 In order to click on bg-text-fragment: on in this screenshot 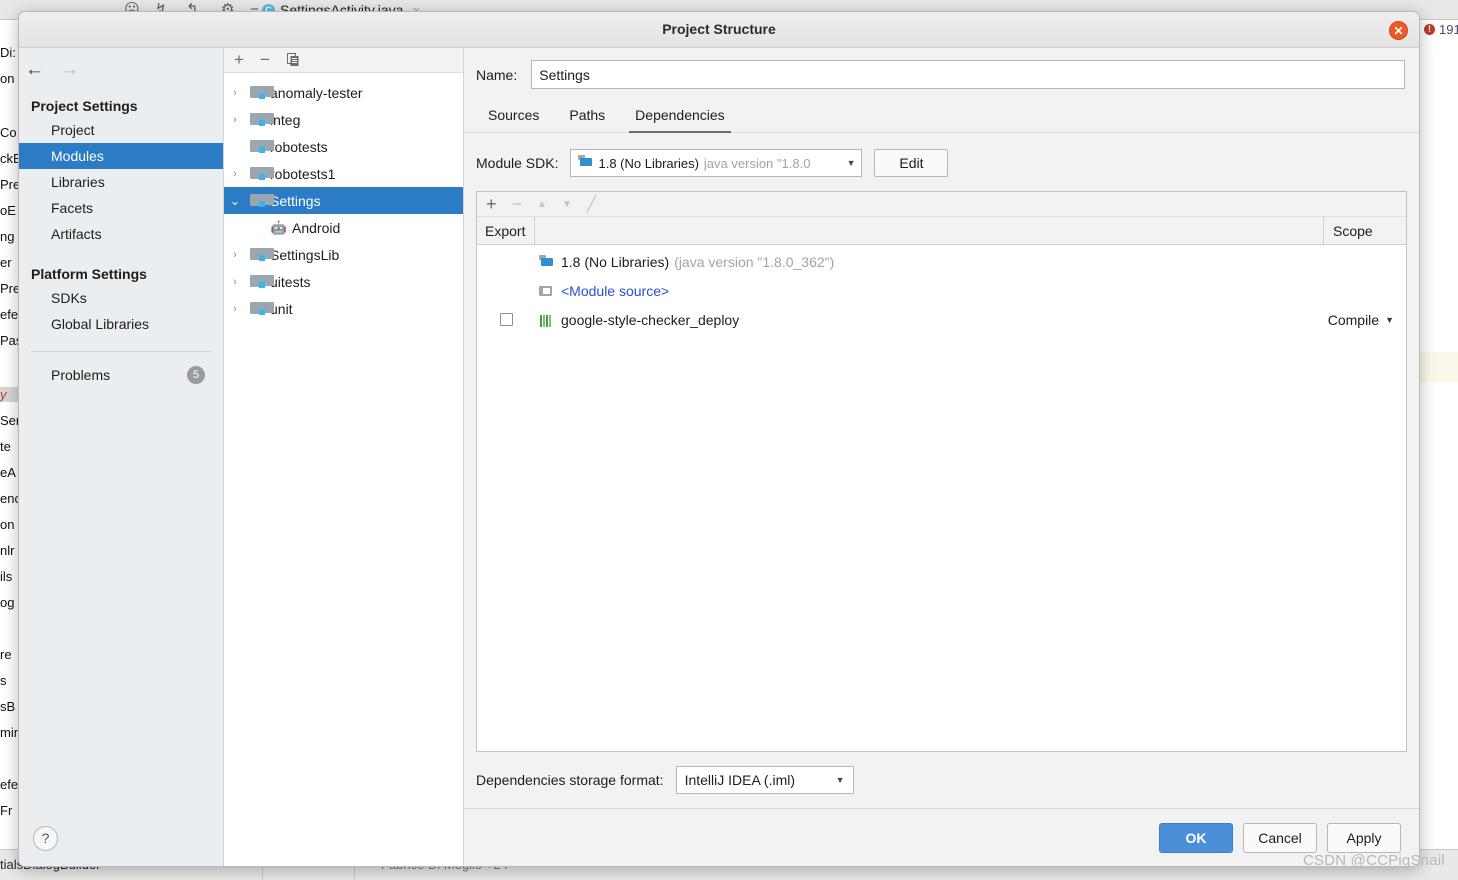, I will do `click(7, 524)`.